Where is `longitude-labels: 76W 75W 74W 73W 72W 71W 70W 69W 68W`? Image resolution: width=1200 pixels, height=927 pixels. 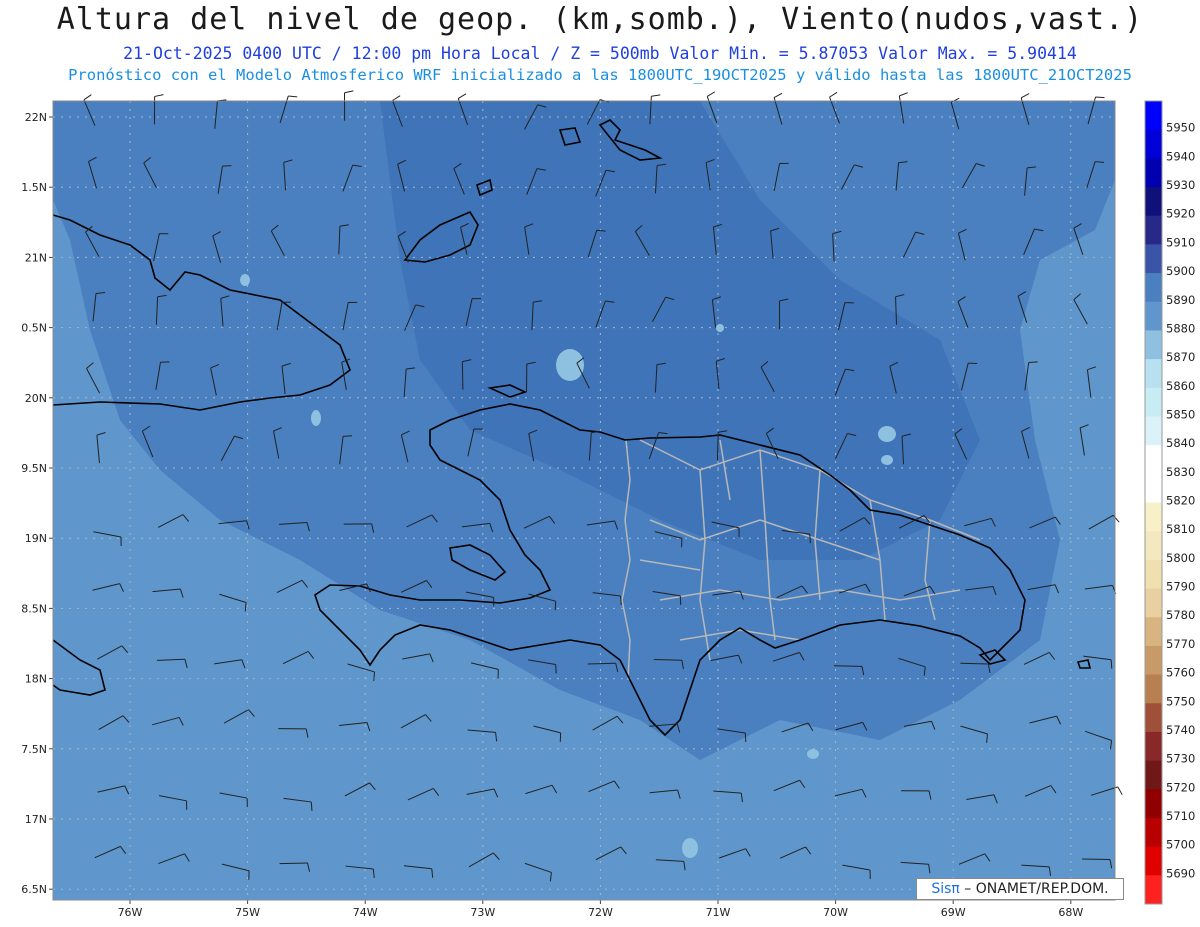
longitude-labels: 76W 75W 74W 73W 72W 71W 70W 69W 68W is located at coordinates (600, 909).